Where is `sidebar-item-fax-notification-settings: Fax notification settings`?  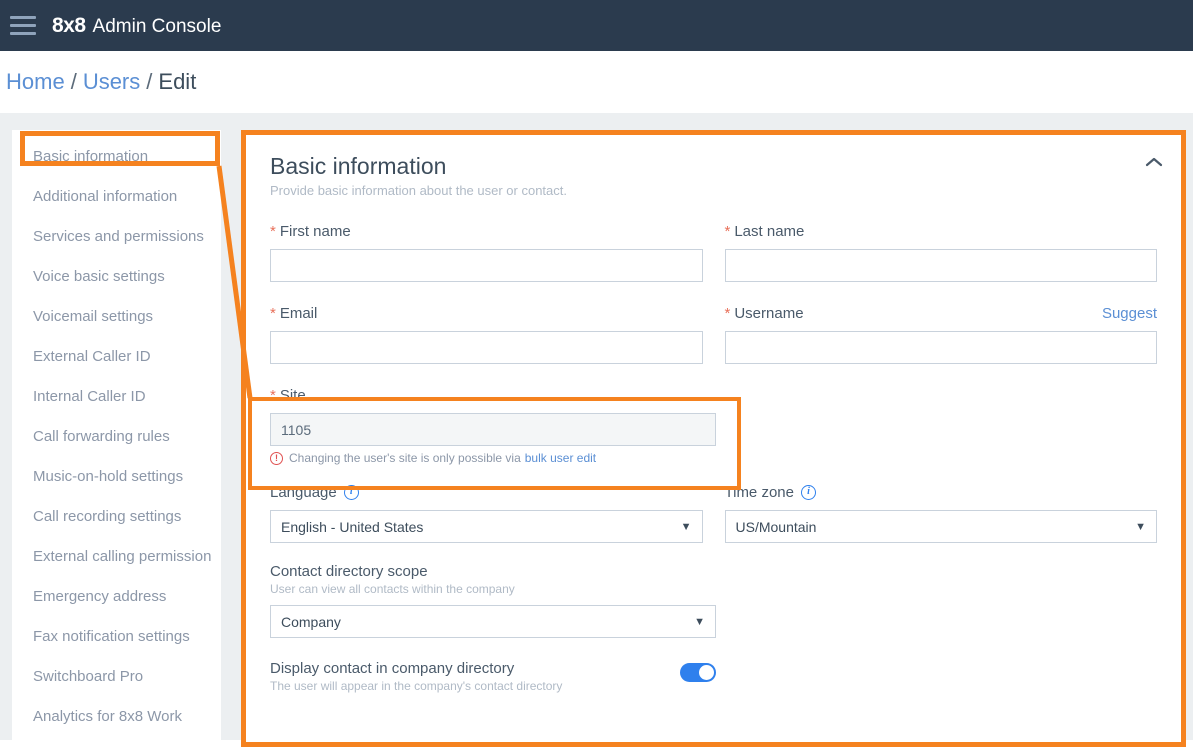 sidebar-item-fax-notification-settings: Fax notification settings is located at coordinates (116, 636).